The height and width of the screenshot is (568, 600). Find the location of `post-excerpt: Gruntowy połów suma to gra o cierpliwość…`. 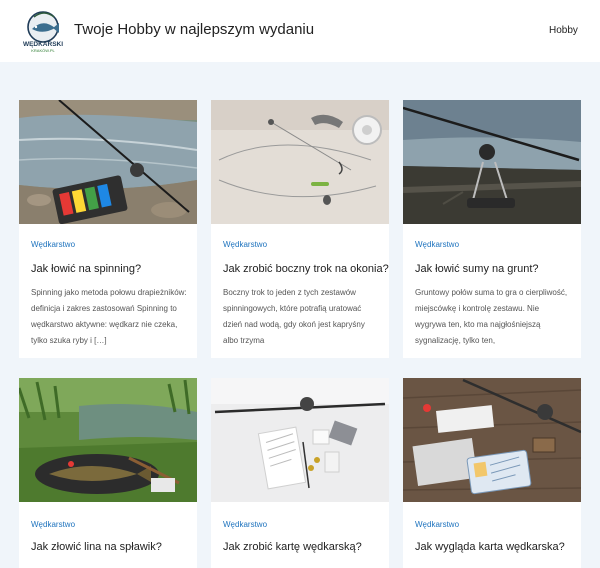

post-excerpt: Gruntowy połów suma to gra o cierpliwość… is located at coordinates (491, 316).